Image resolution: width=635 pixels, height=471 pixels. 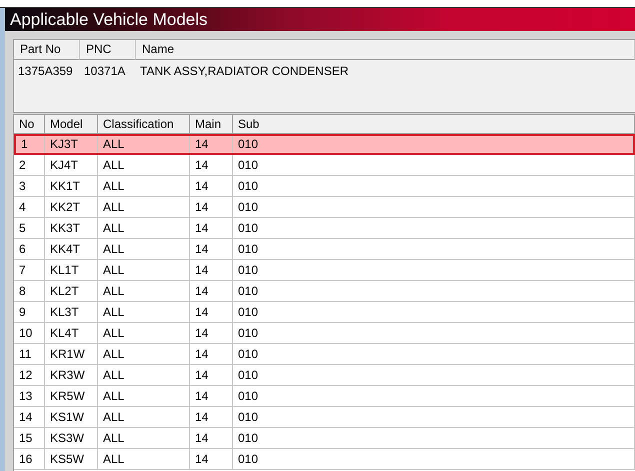 What do you see at coordinates (71, 333) in the screenshot?
I see `table-cell: KL4T` at bounding box center [71, 333].